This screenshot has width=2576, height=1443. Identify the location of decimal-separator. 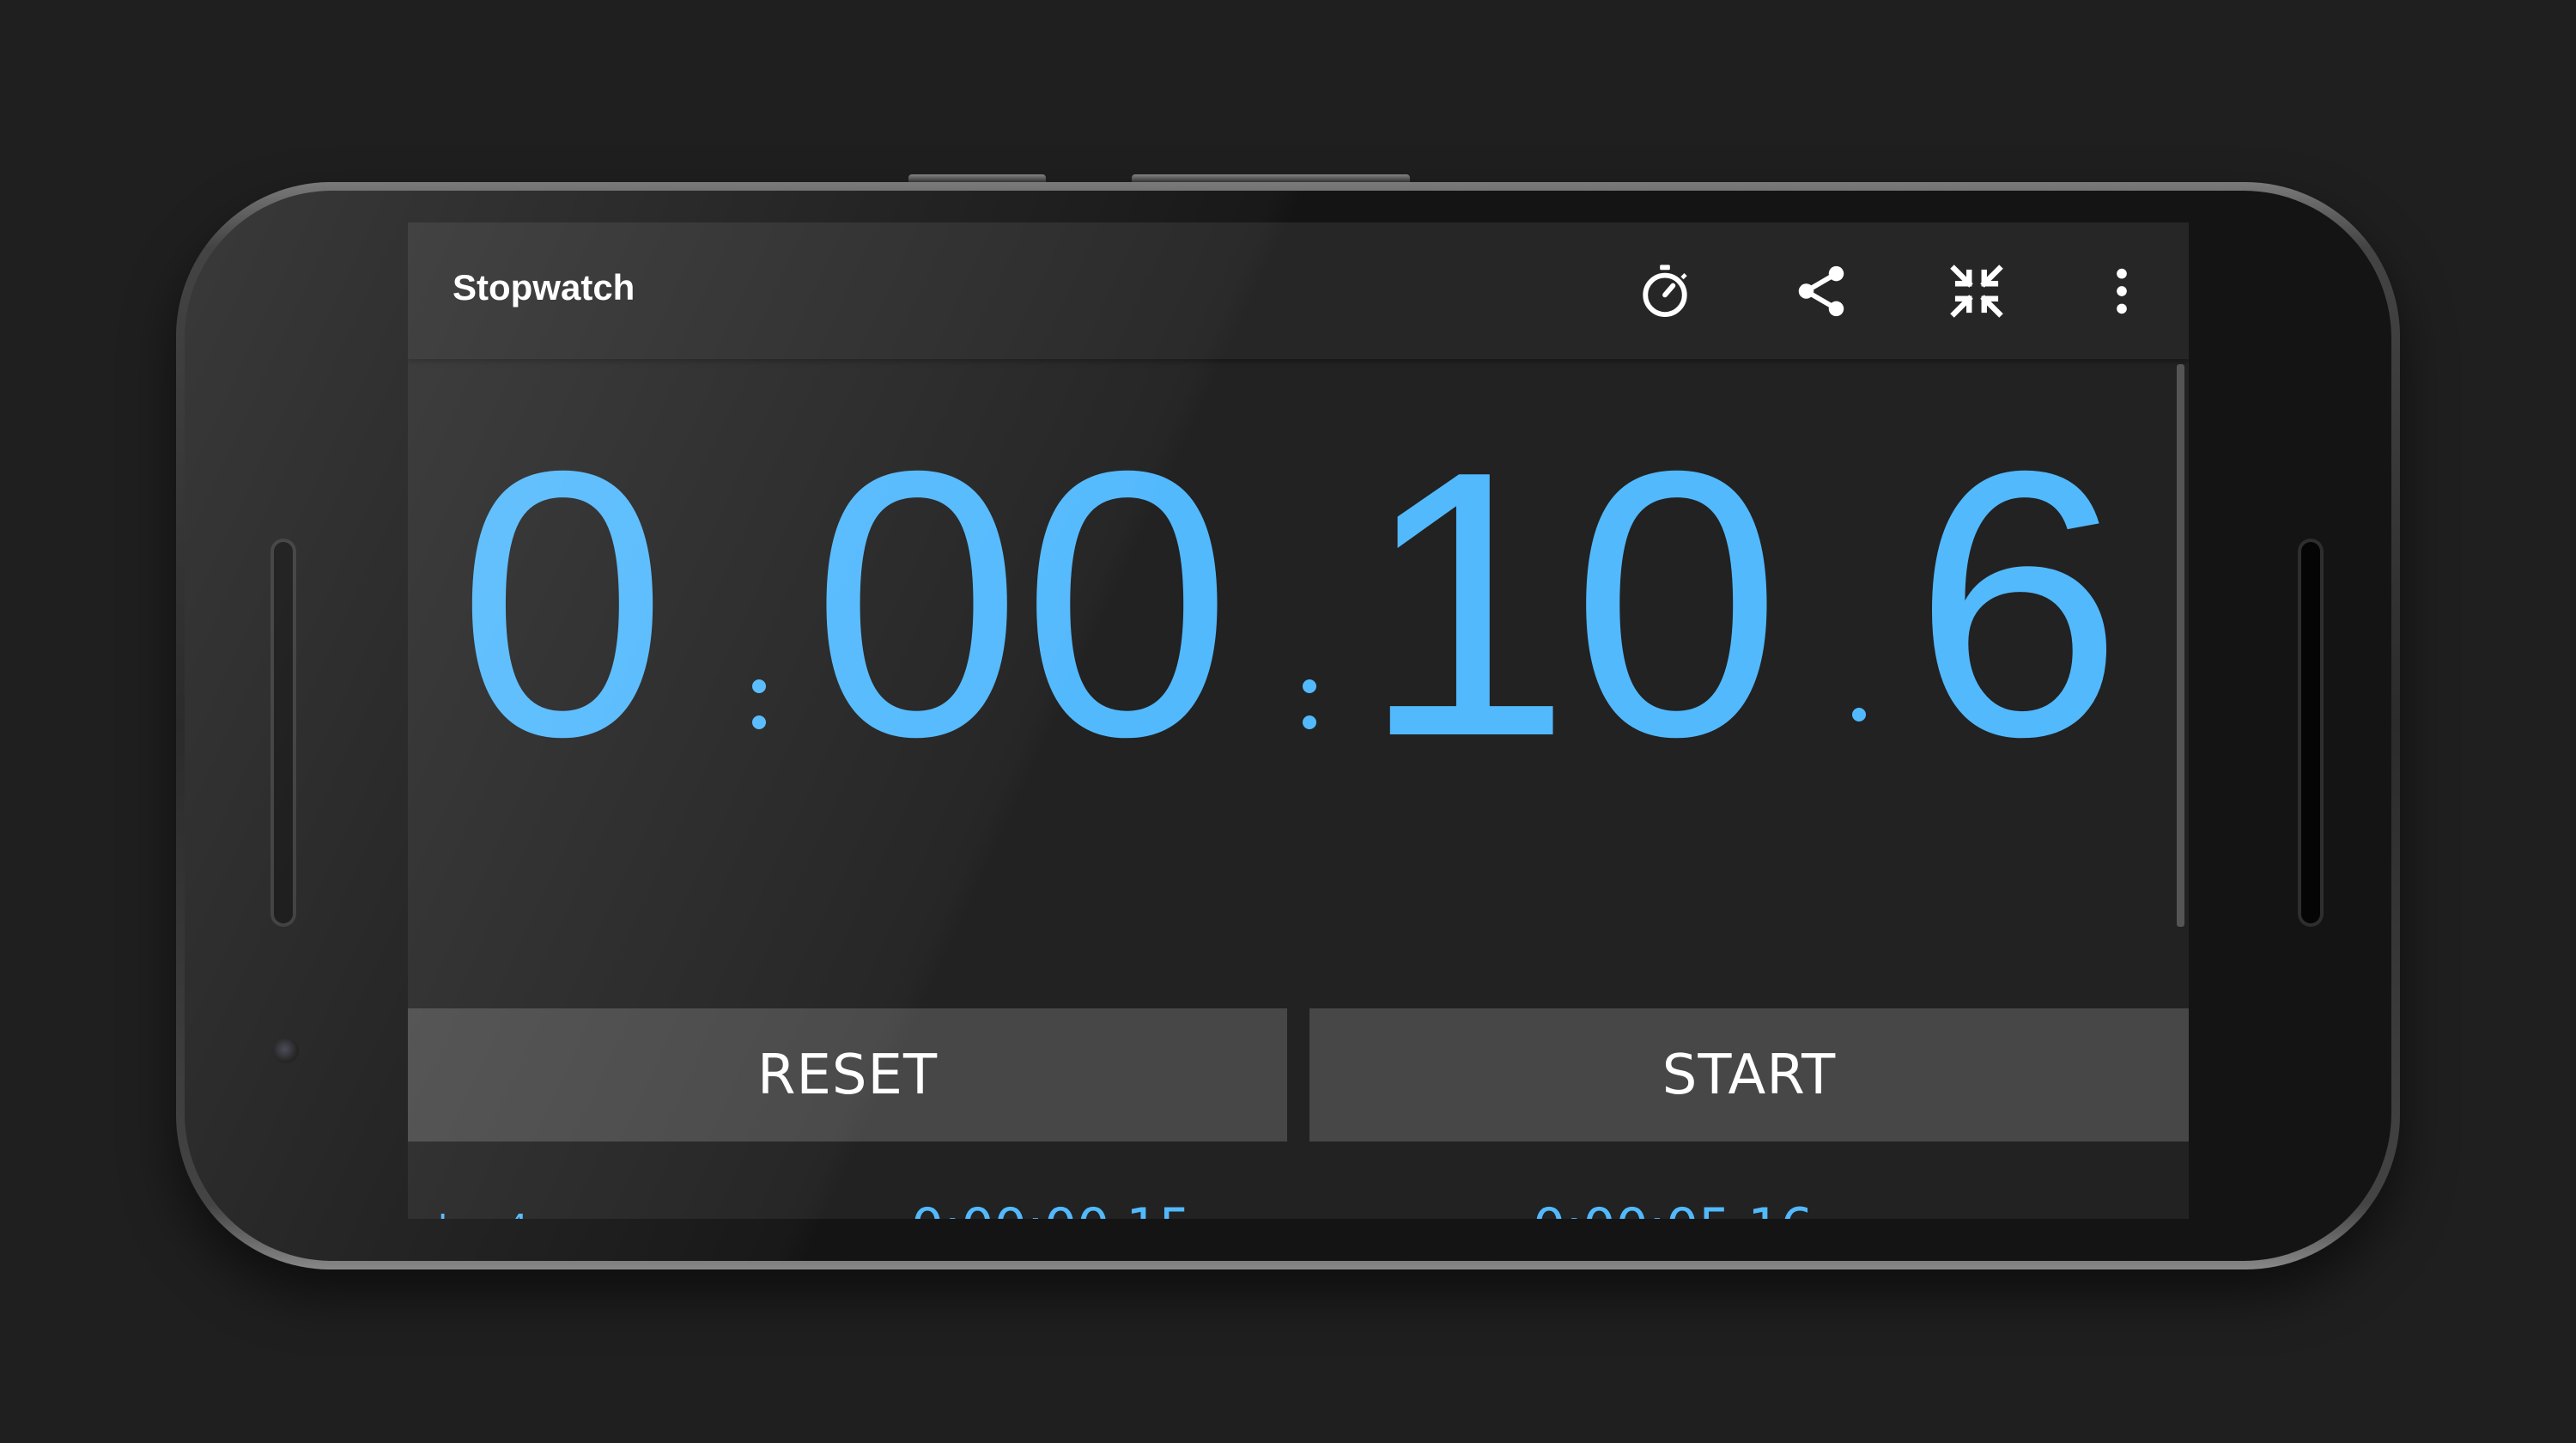
(1859, 715).